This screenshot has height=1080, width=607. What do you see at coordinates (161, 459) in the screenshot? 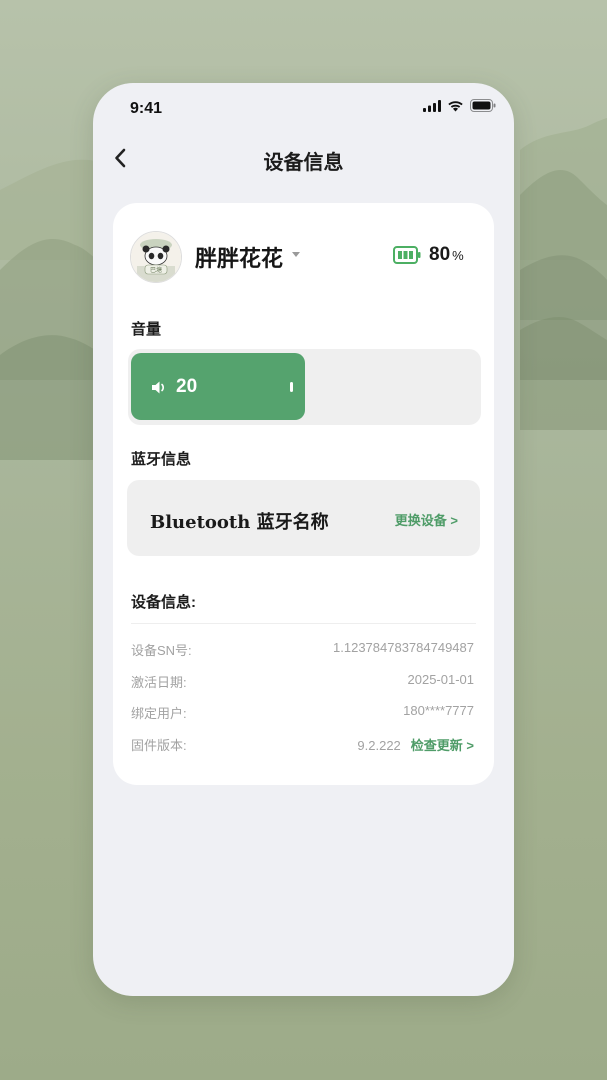
I see `bluetooth-label: 蓝牙信息` at bounding box center [161, 459].